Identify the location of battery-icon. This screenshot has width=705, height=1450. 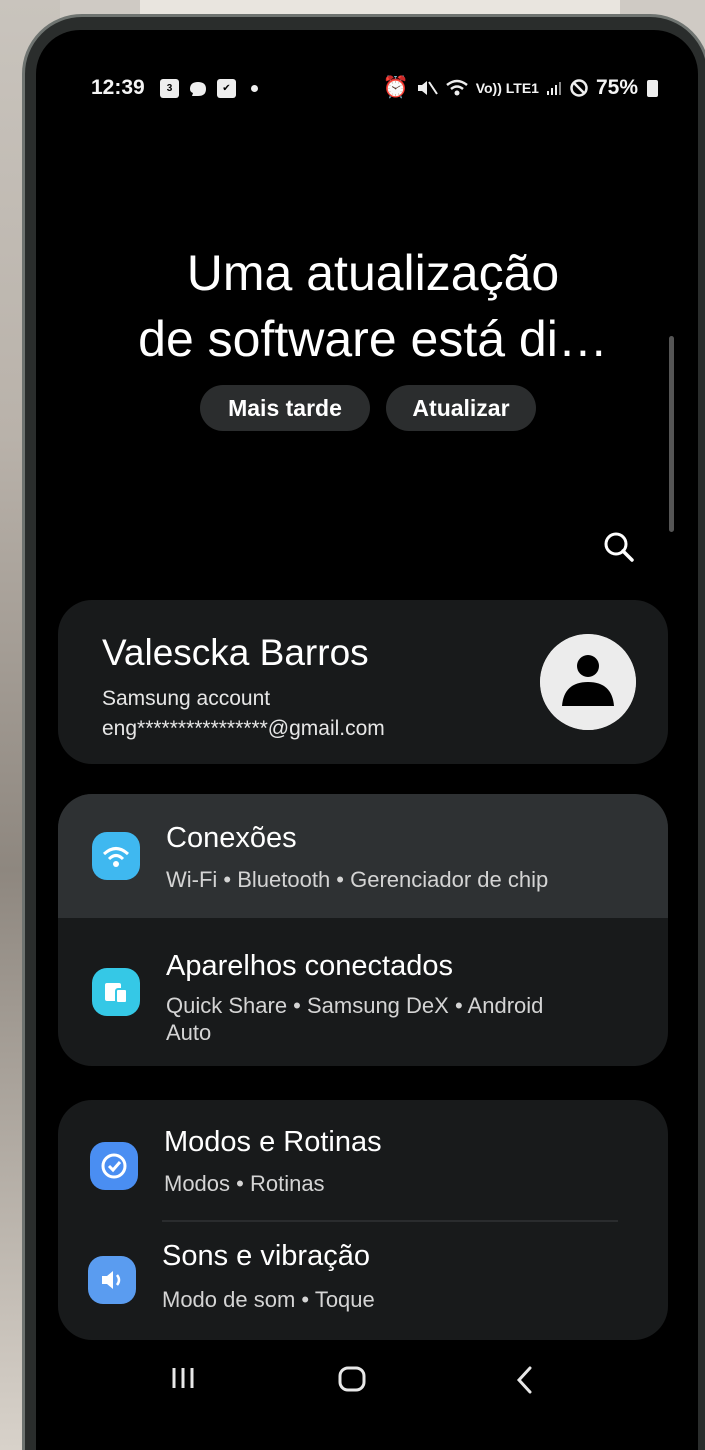
(652, 88).